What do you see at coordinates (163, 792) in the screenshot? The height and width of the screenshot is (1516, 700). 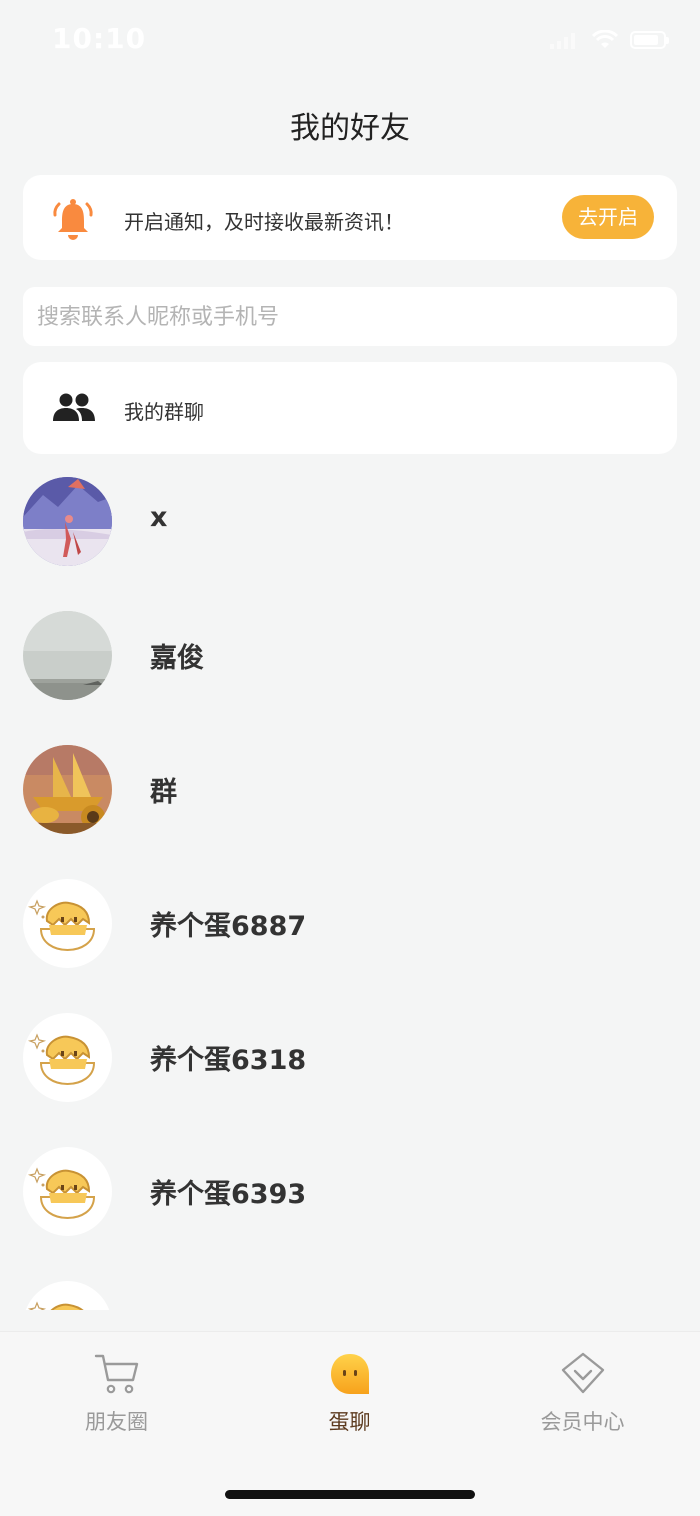 I see `contact-name: 群` at bounding box center [163, 792].